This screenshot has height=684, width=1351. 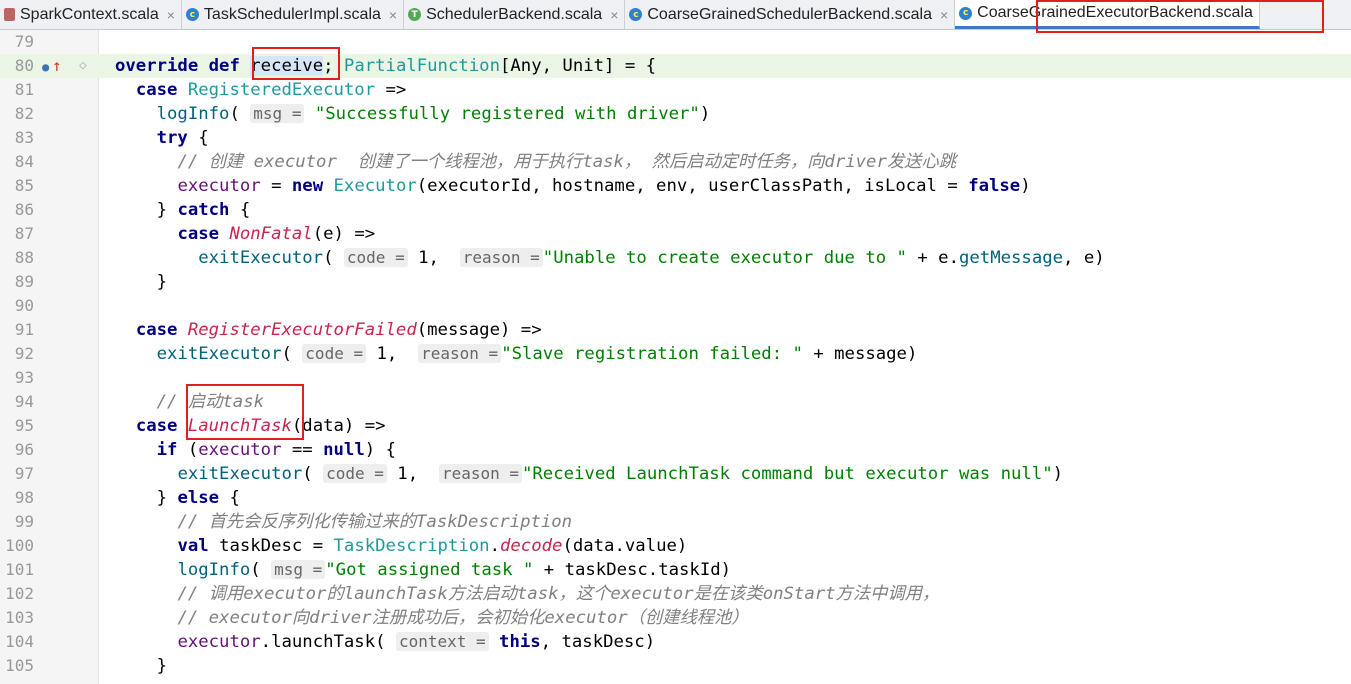 What do you see at coordinates (675, 234) in the screenshot?
I see `code-line: 87 case NonFatal(e) =>` at bounding box center [675, 234].